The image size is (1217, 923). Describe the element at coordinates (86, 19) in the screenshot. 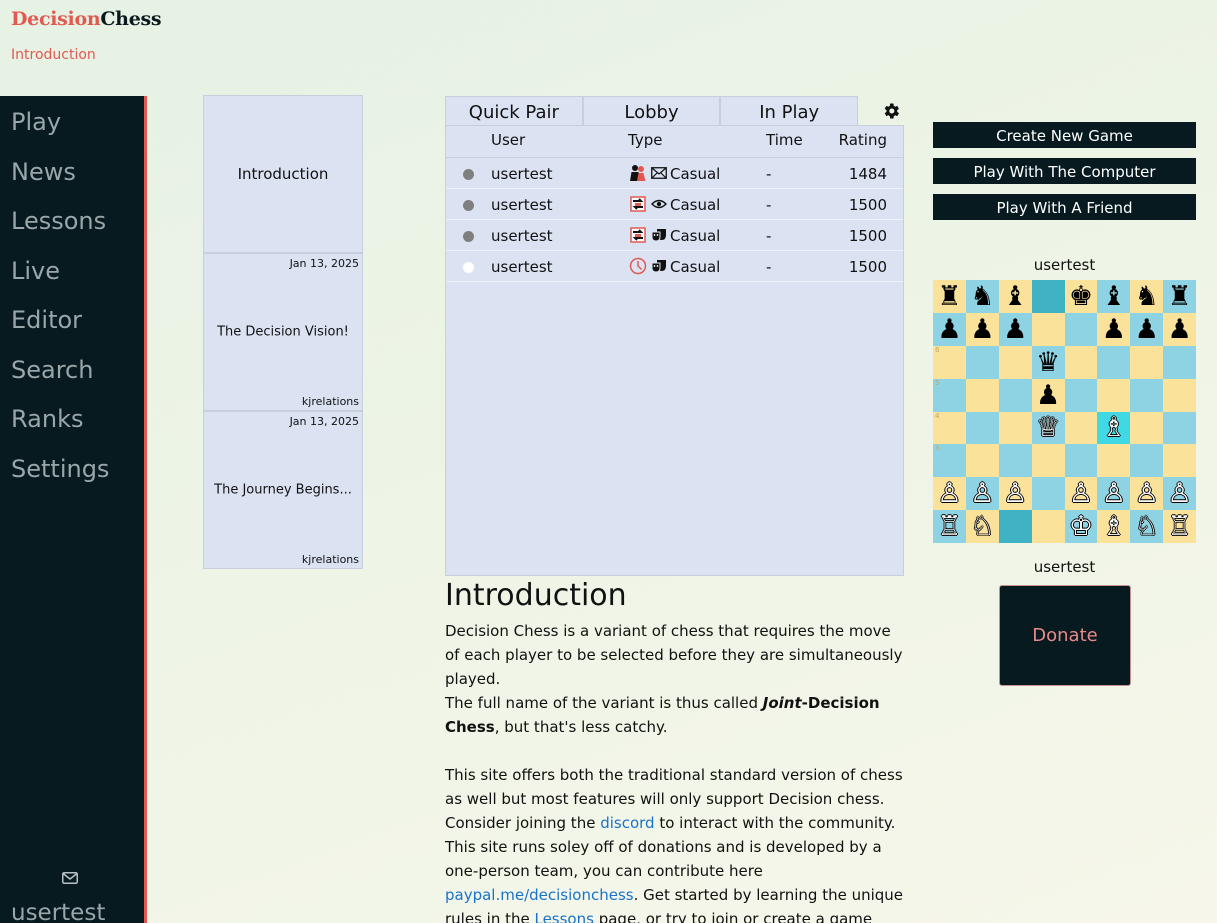

I see `brand-logo: DecisionChess` at that location.